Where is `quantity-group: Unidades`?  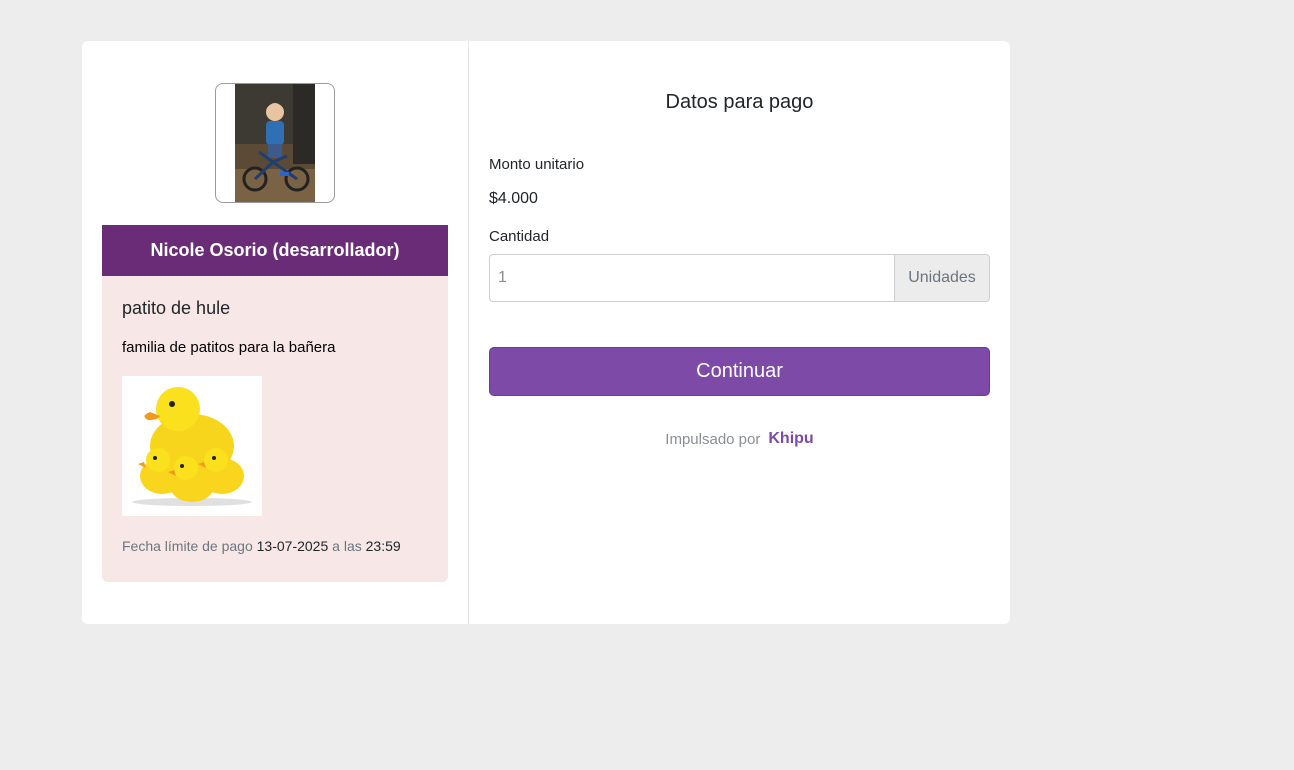
quantity-group: Unidades is located at coordinates (739, 278).